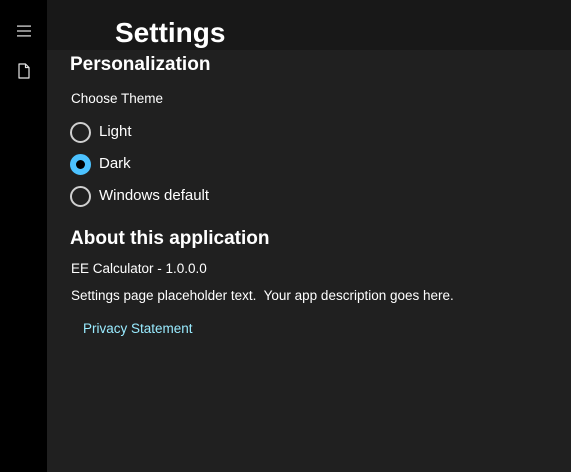 This screenshot has height=472, width=571. Describe the element at coordinates (170, 238) in the screenshot. I see `about-heading: About this application` at that location.